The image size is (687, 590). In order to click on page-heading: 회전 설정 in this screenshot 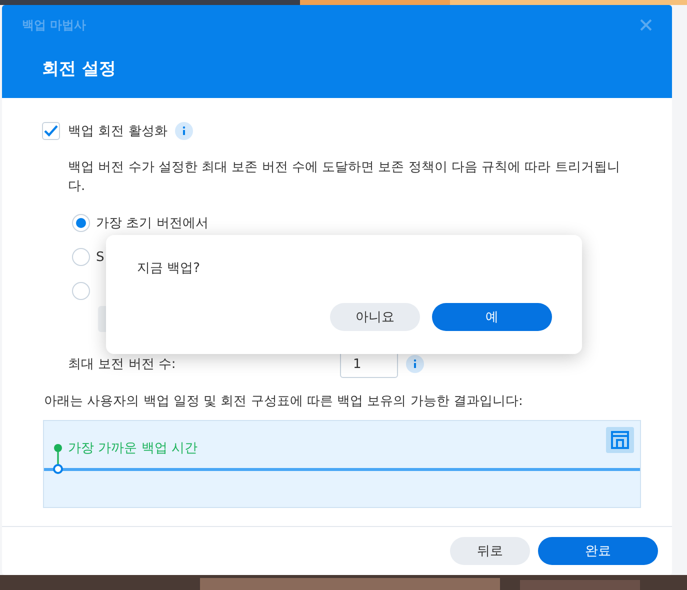, I will do `click(79, 69)`.